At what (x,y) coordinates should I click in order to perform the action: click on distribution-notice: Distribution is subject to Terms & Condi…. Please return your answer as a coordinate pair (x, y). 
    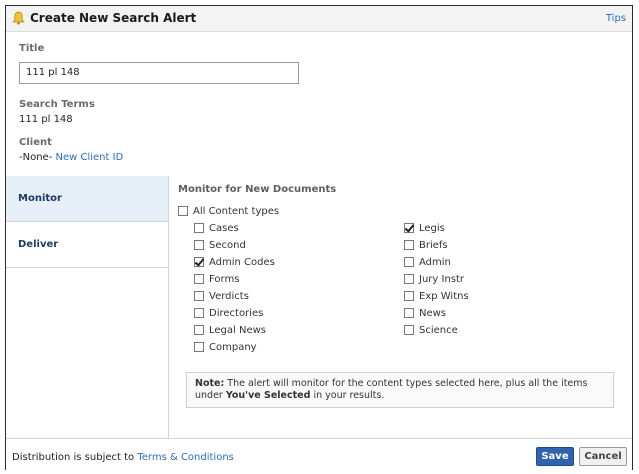
    Looking at the image, I should click on (123, 457).